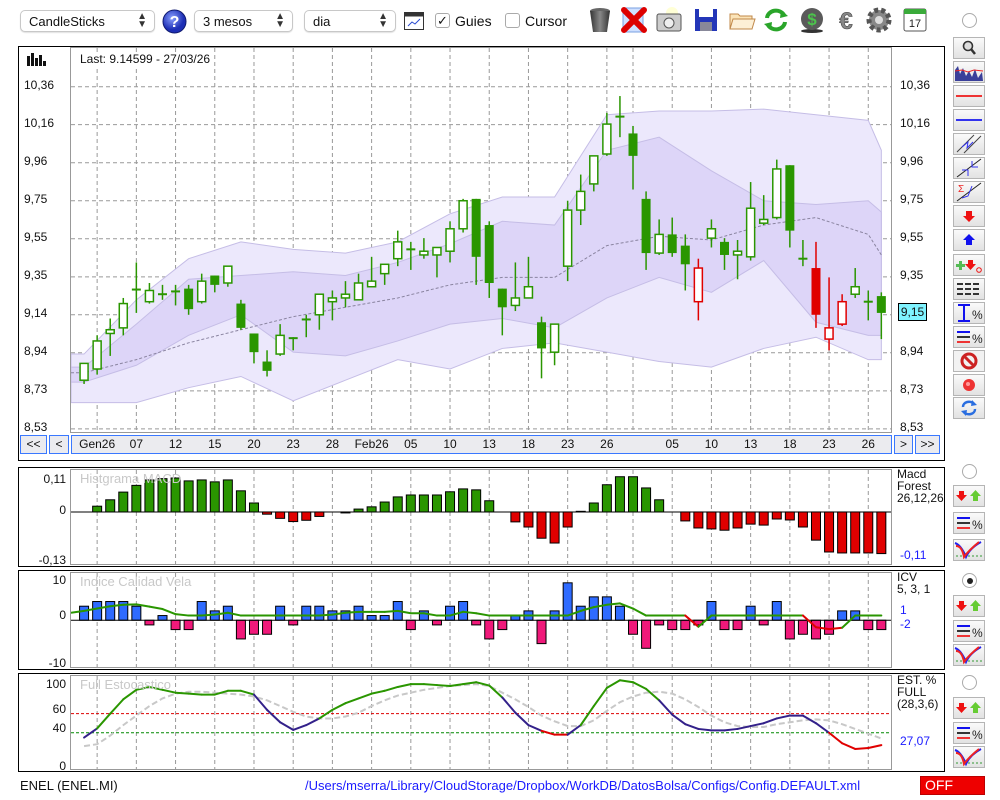  What do you see at coordinates (952, 785) in the screenshot?
I see `status-toggle-off: OFF` at bounding box center [952, 785].